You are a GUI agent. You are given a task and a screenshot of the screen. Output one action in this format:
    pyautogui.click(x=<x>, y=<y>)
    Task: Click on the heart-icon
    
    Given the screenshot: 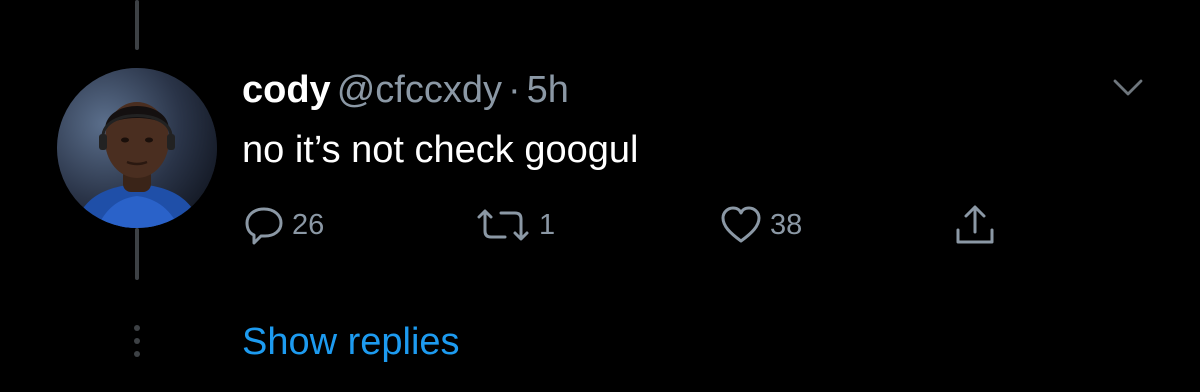 What is the action you would take?
    pyautogui.click(x=741, y=224)
    